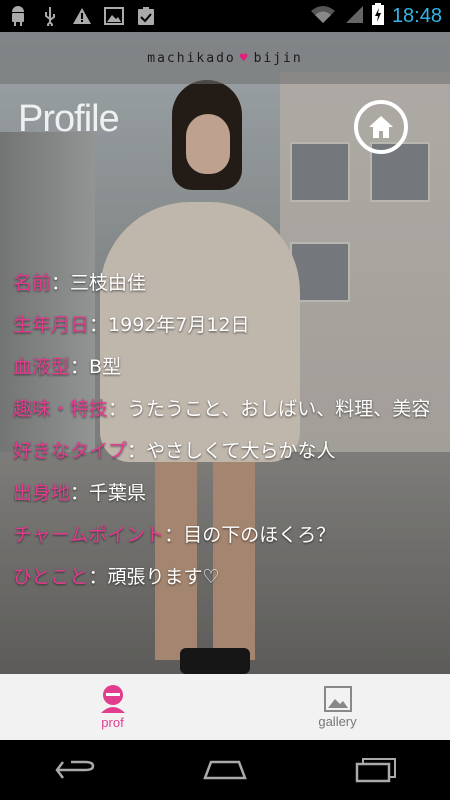 The image size is (450, 800). I want to click on profile-row-name: 名前：三枝由佳, so click(80, 283).